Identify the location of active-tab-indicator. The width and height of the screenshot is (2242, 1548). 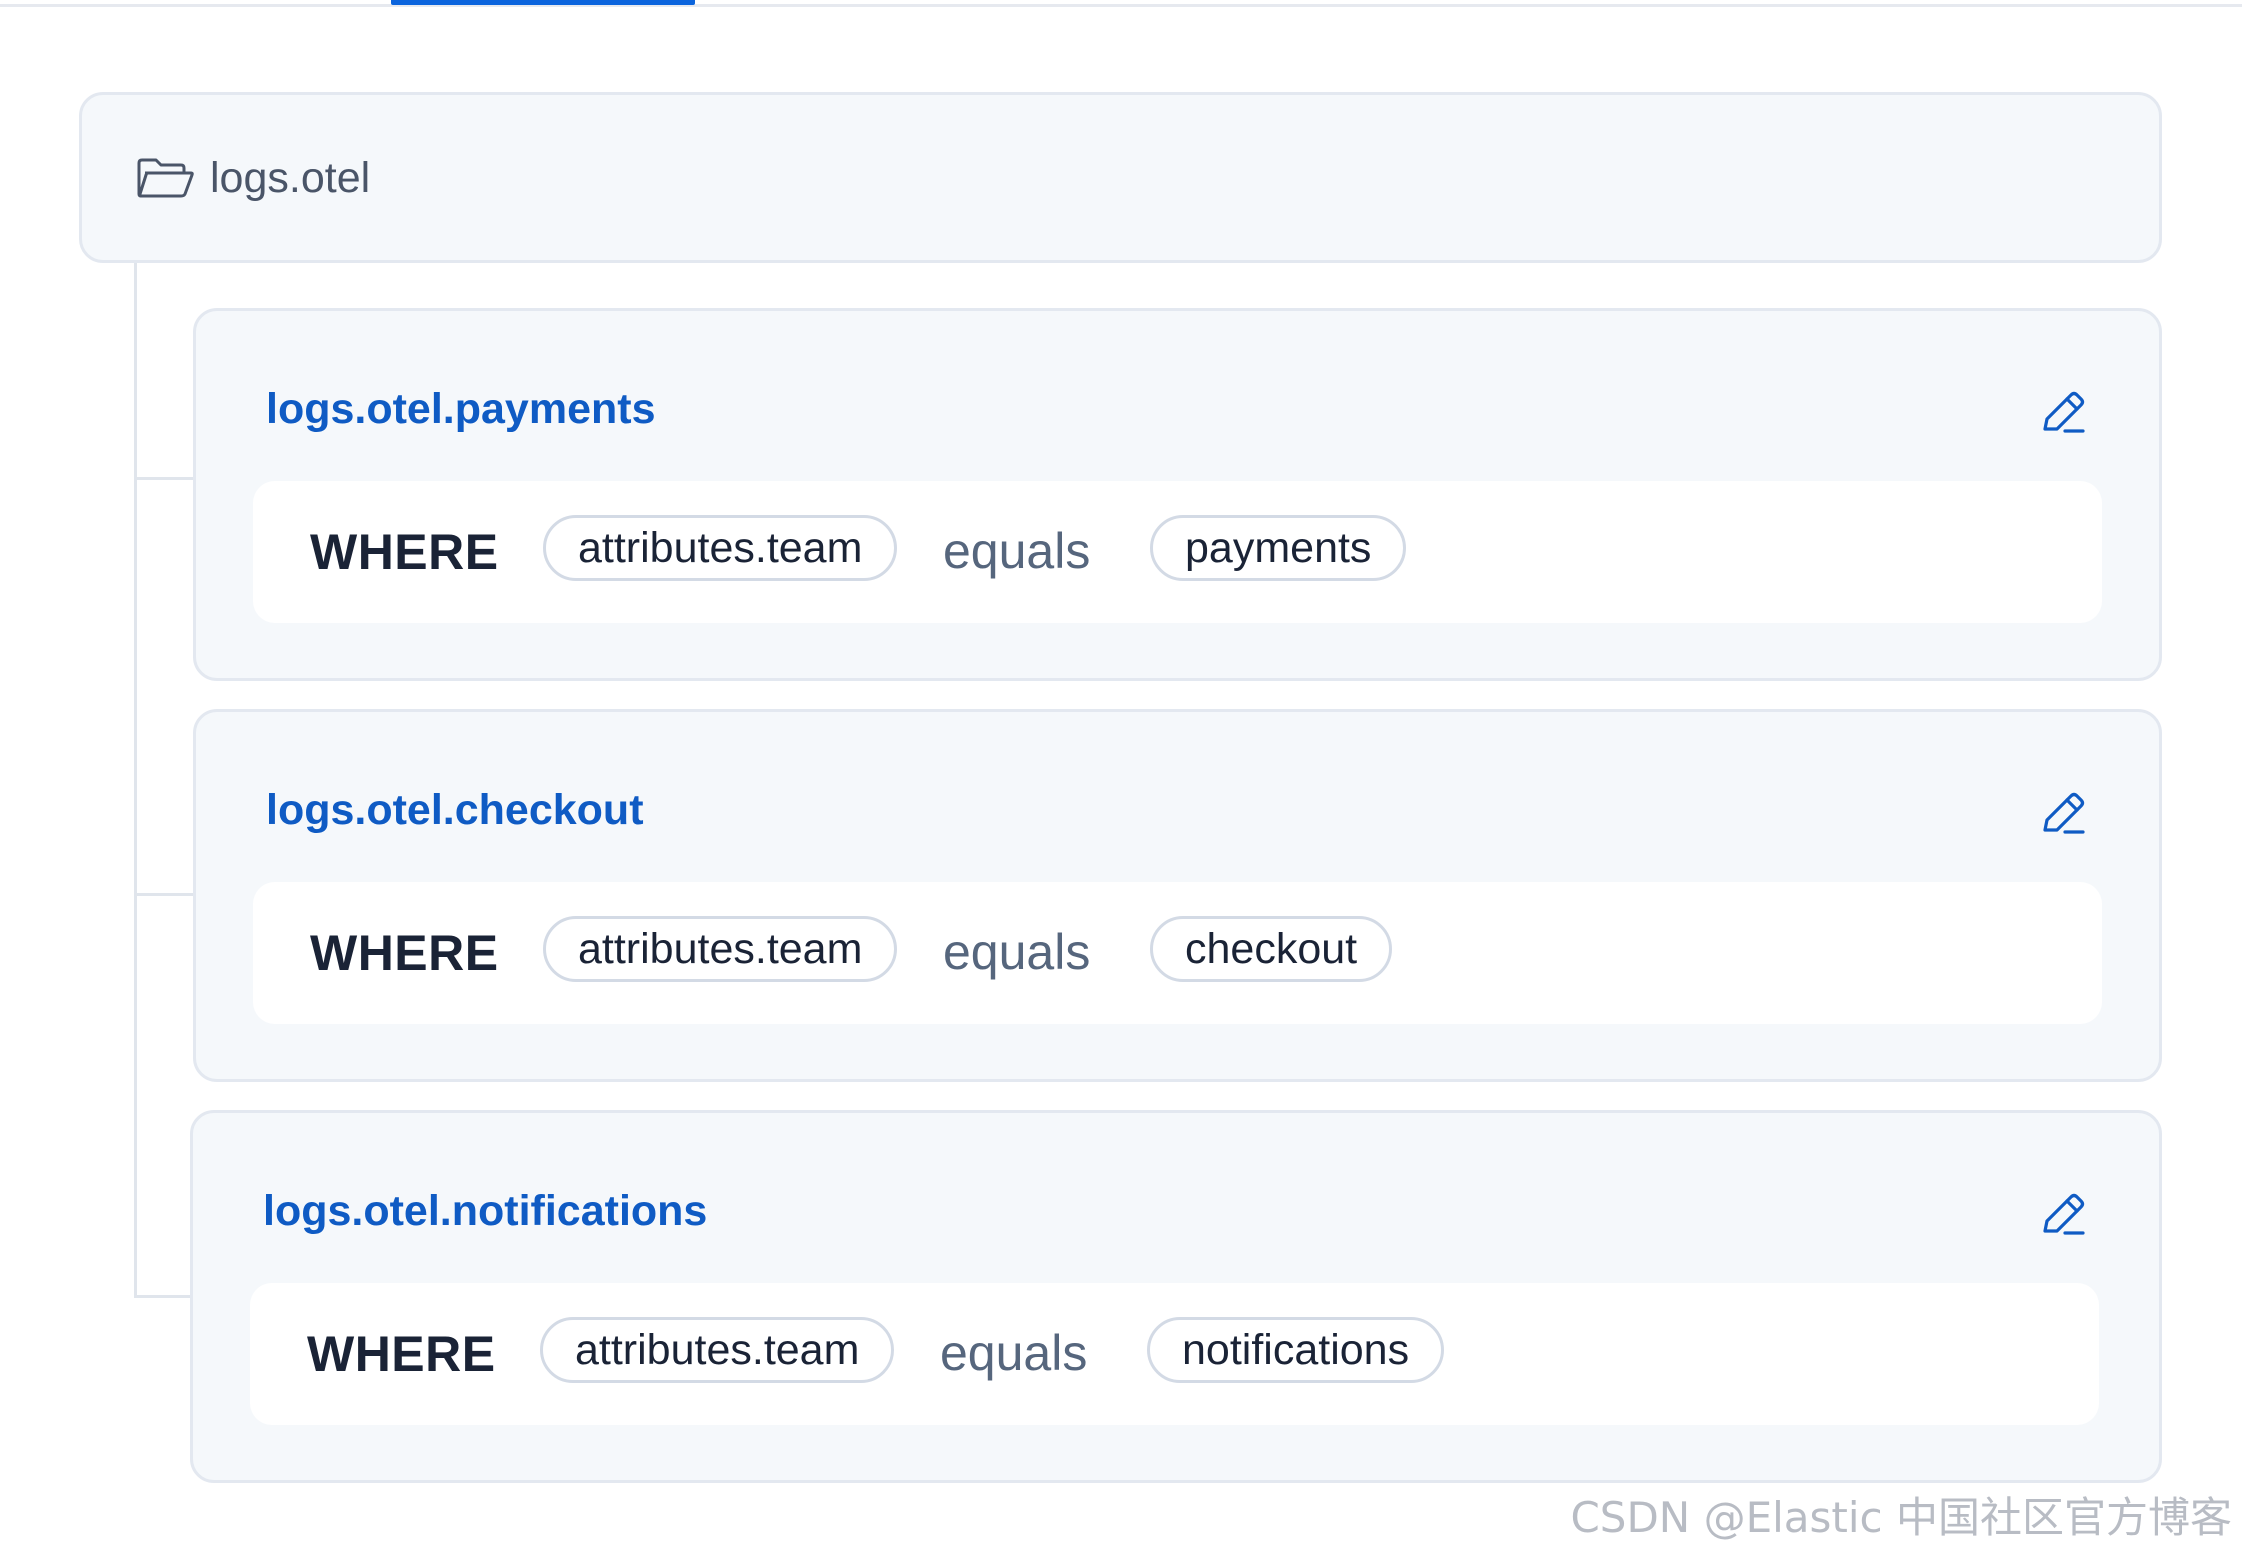
(543, 2).